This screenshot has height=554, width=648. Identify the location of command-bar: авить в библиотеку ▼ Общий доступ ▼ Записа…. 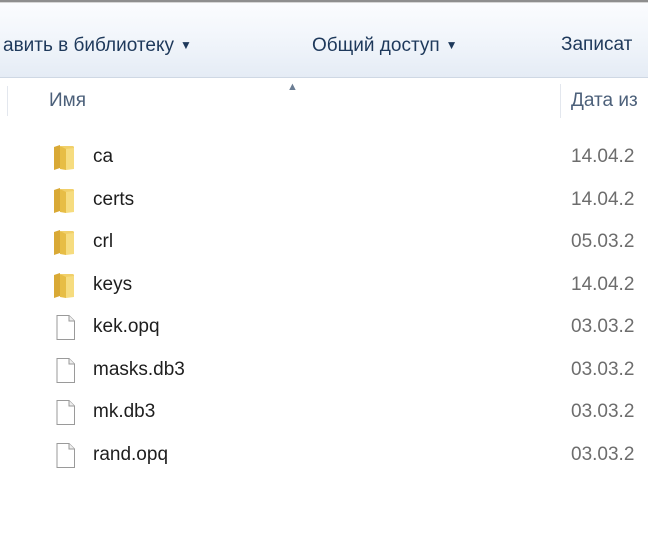
(324, 40).